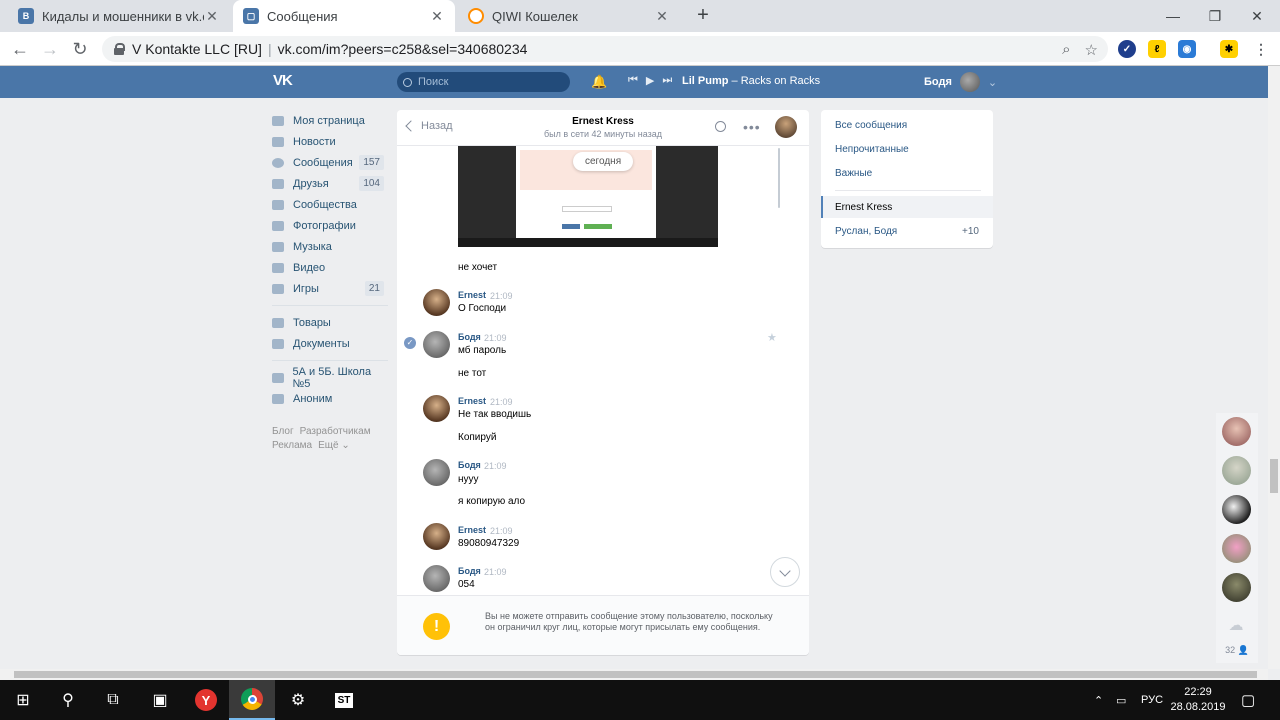  I want to click on search-icon: ⚲, so click(68, 700).